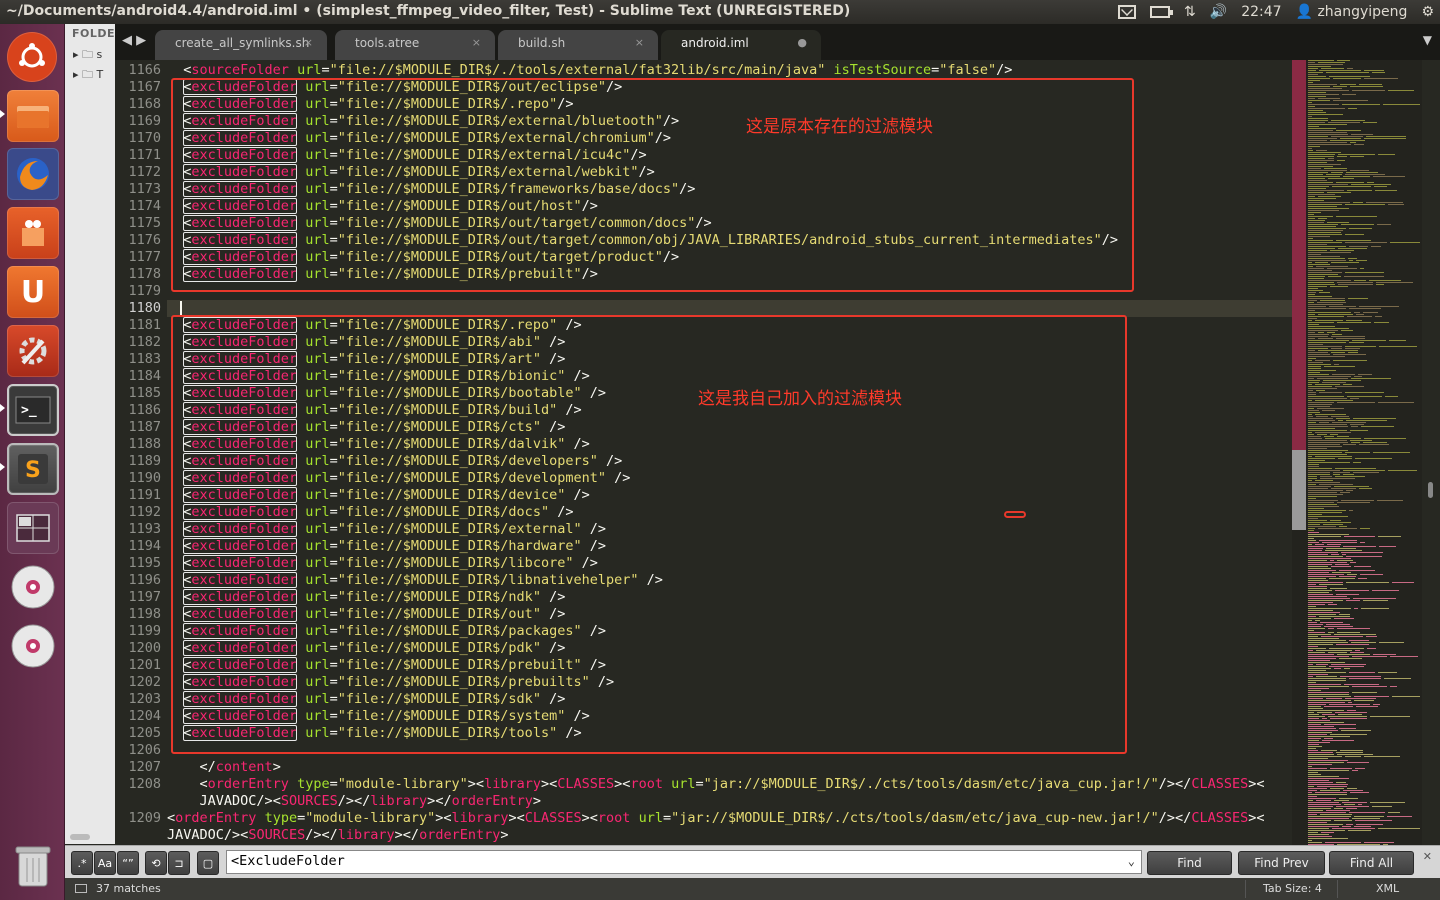 Image resolution: width=1440 pixels, height=900 pixels. Describe the element at coordinates (1131, 861) in the screenshot. I see `history-dropdown-icon: ⌄` at that location.